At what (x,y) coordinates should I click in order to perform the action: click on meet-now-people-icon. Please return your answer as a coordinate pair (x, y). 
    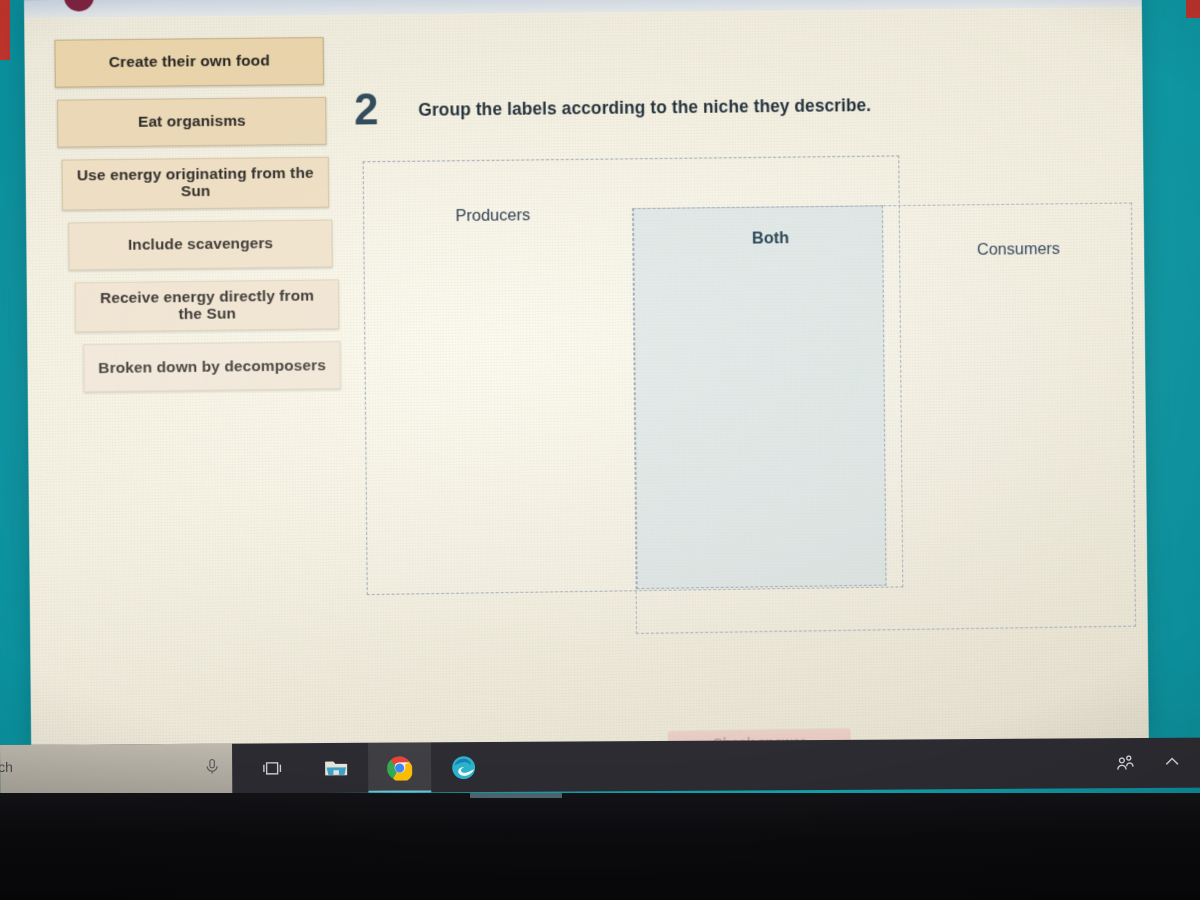
    Looking at the image, I should click on (1125, 763).